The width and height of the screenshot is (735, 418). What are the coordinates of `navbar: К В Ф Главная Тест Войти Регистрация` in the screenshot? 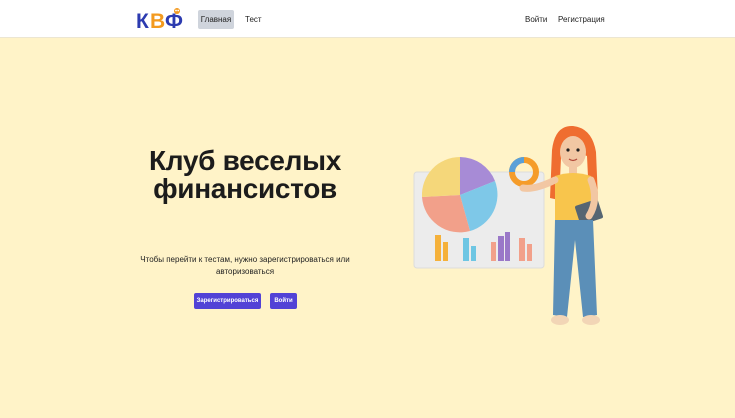 It's located at (367, 19).